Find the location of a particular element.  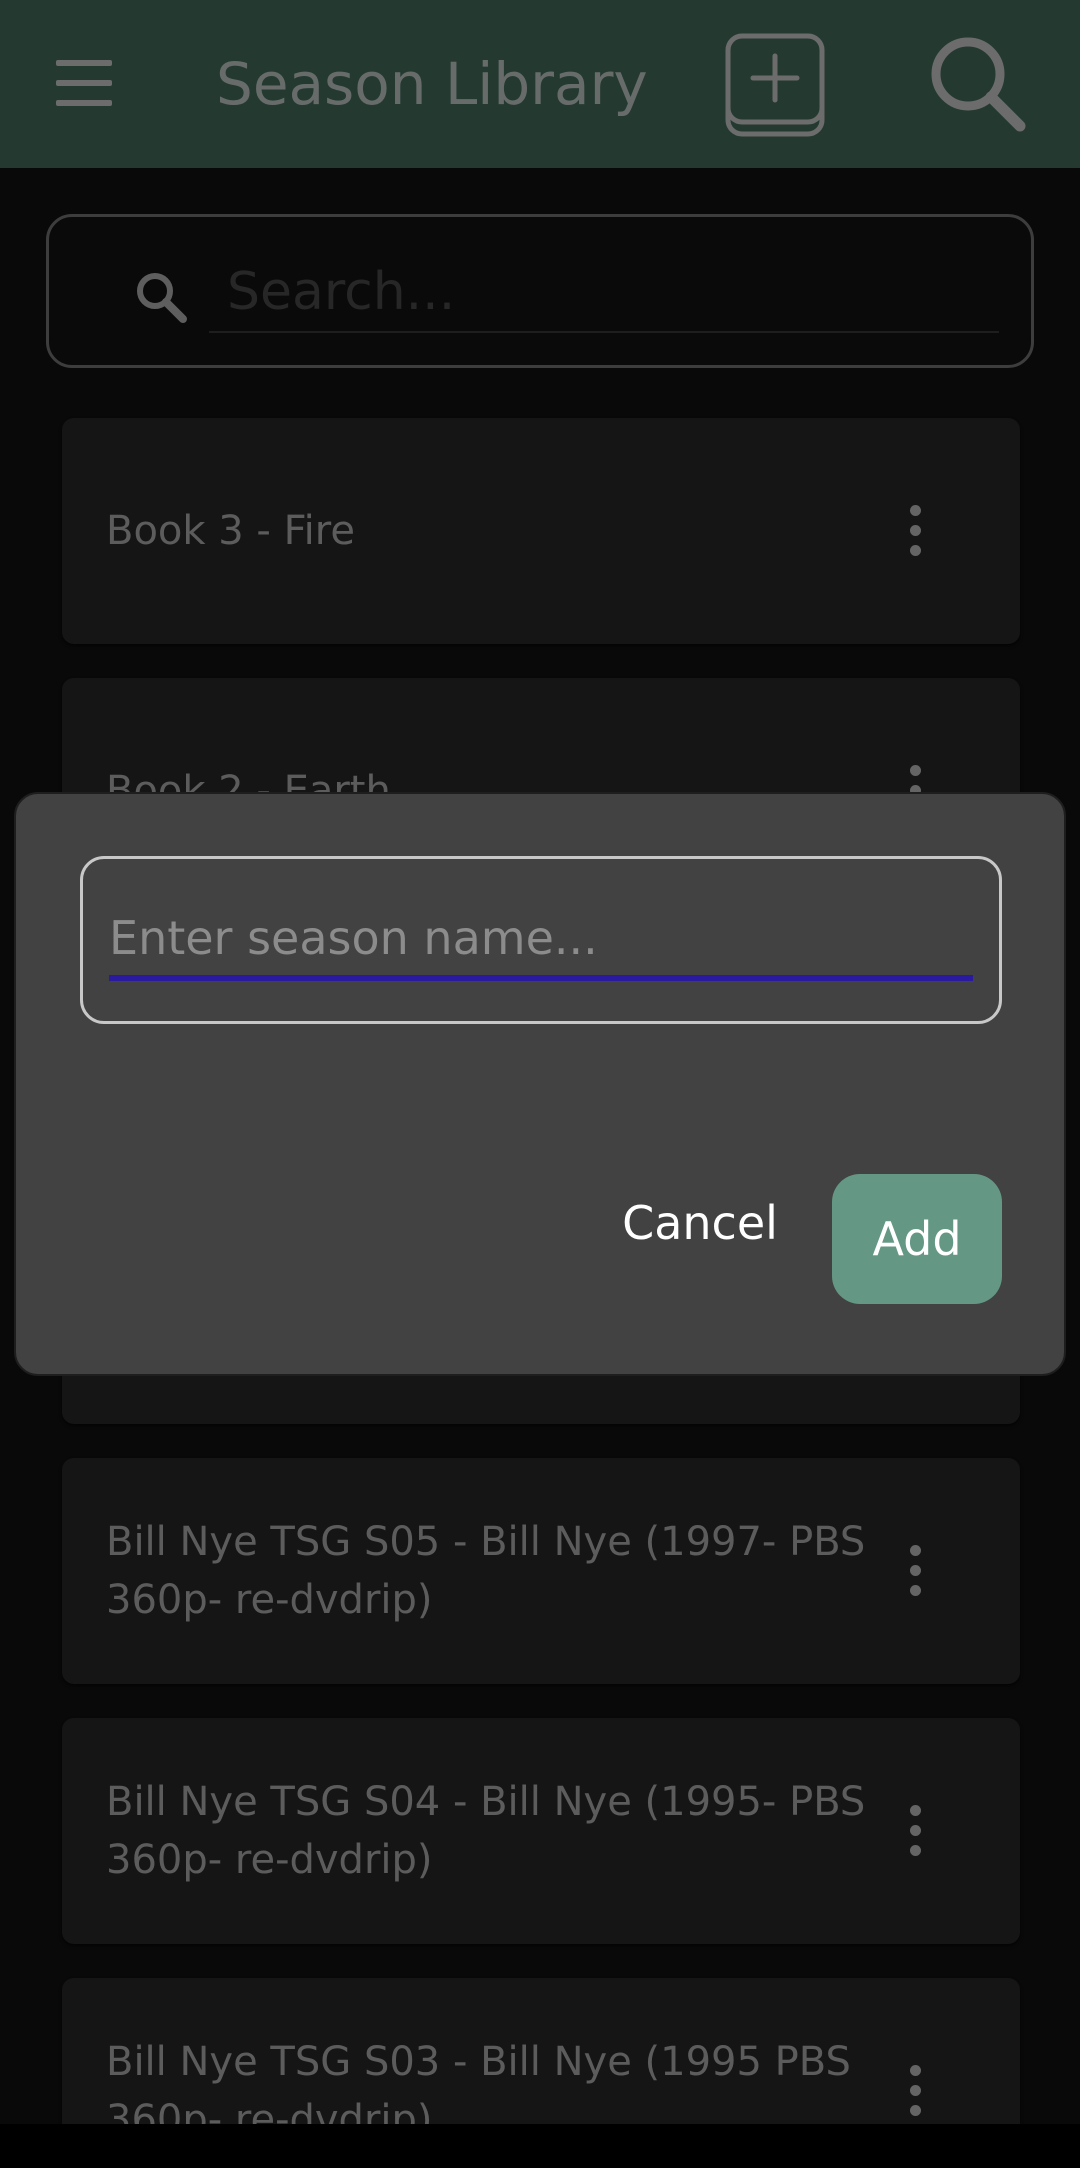

bottom-edge is located at coordinates (540, 2146).